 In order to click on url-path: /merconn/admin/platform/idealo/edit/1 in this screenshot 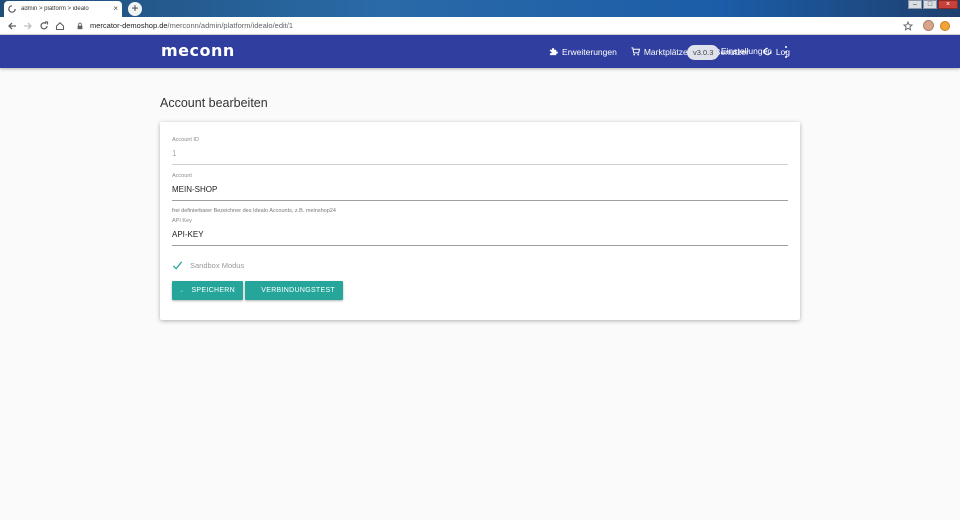, I will do `click(230, 25)`.